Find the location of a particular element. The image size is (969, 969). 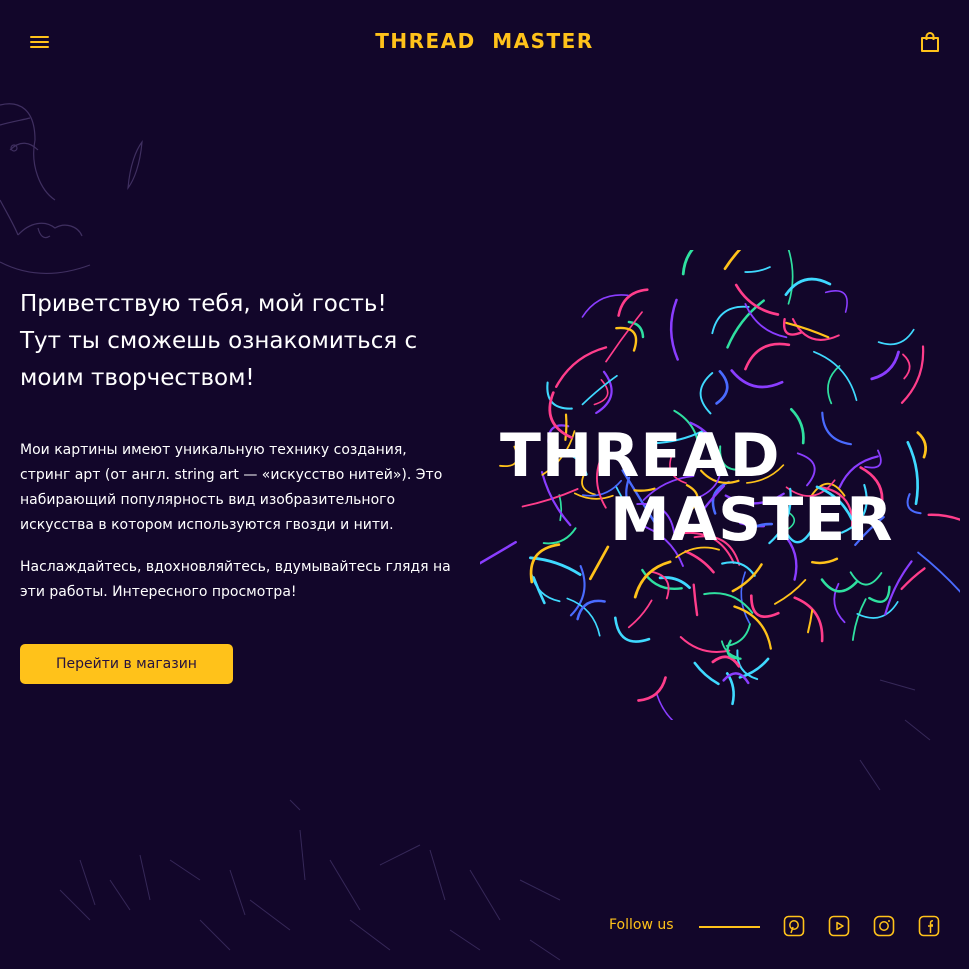

hero-title-line: моим творчеством! is located at coordinates (137, 378).